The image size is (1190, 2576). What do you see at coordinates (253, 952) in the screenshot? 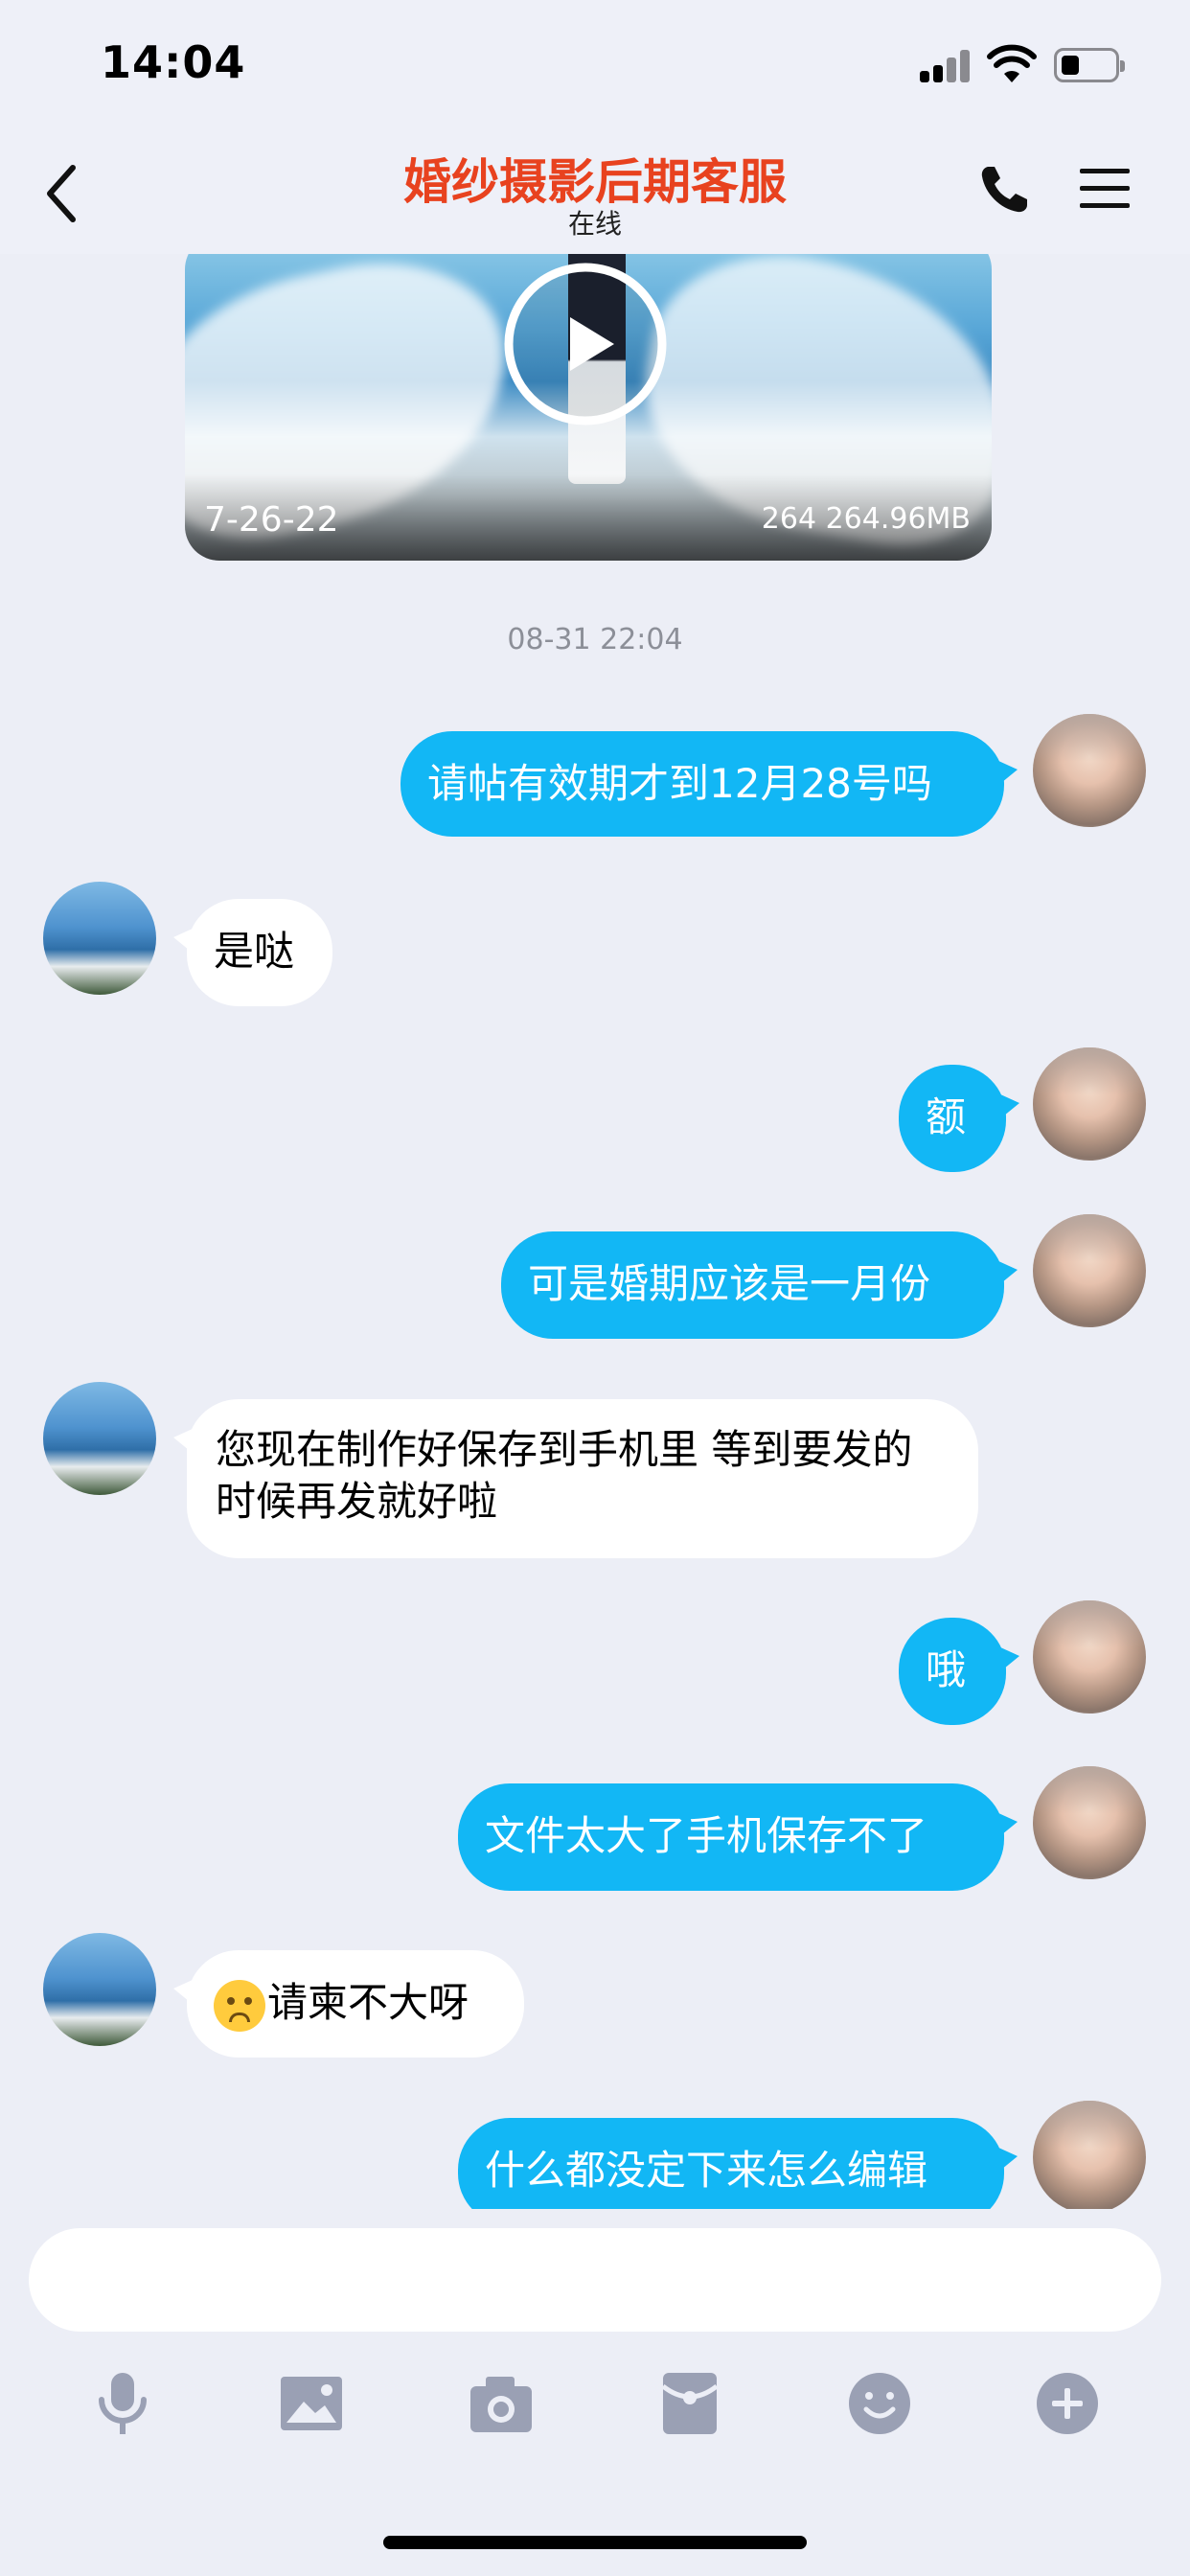
I see `message-bubble-received: 是哒` at bounding box center [253, 952].